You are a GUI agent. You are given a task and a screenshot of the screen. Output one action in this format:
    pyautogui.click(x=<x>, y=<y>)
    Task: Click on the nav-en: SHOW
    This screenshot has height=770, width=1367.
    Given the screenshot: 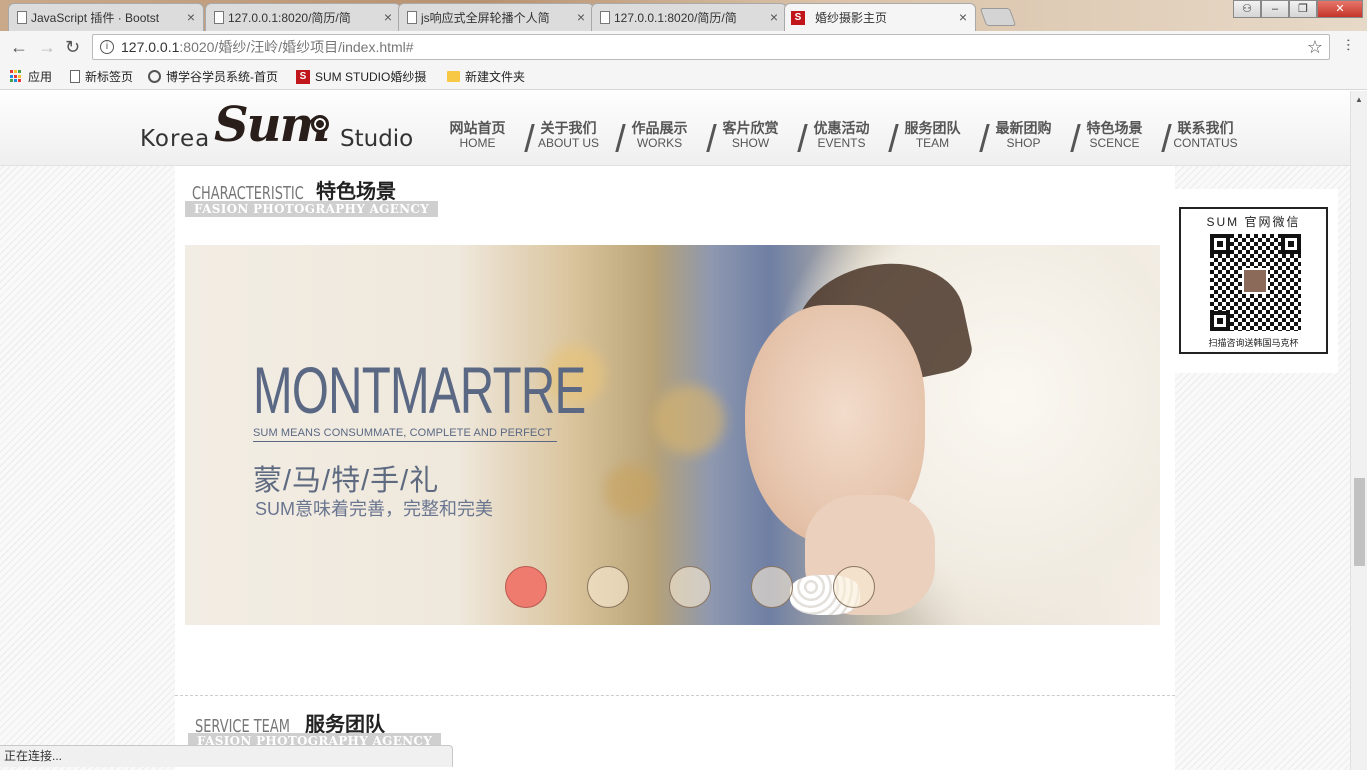 What is the action you would take?
    pyautogui.click(x=750, y=143)
    